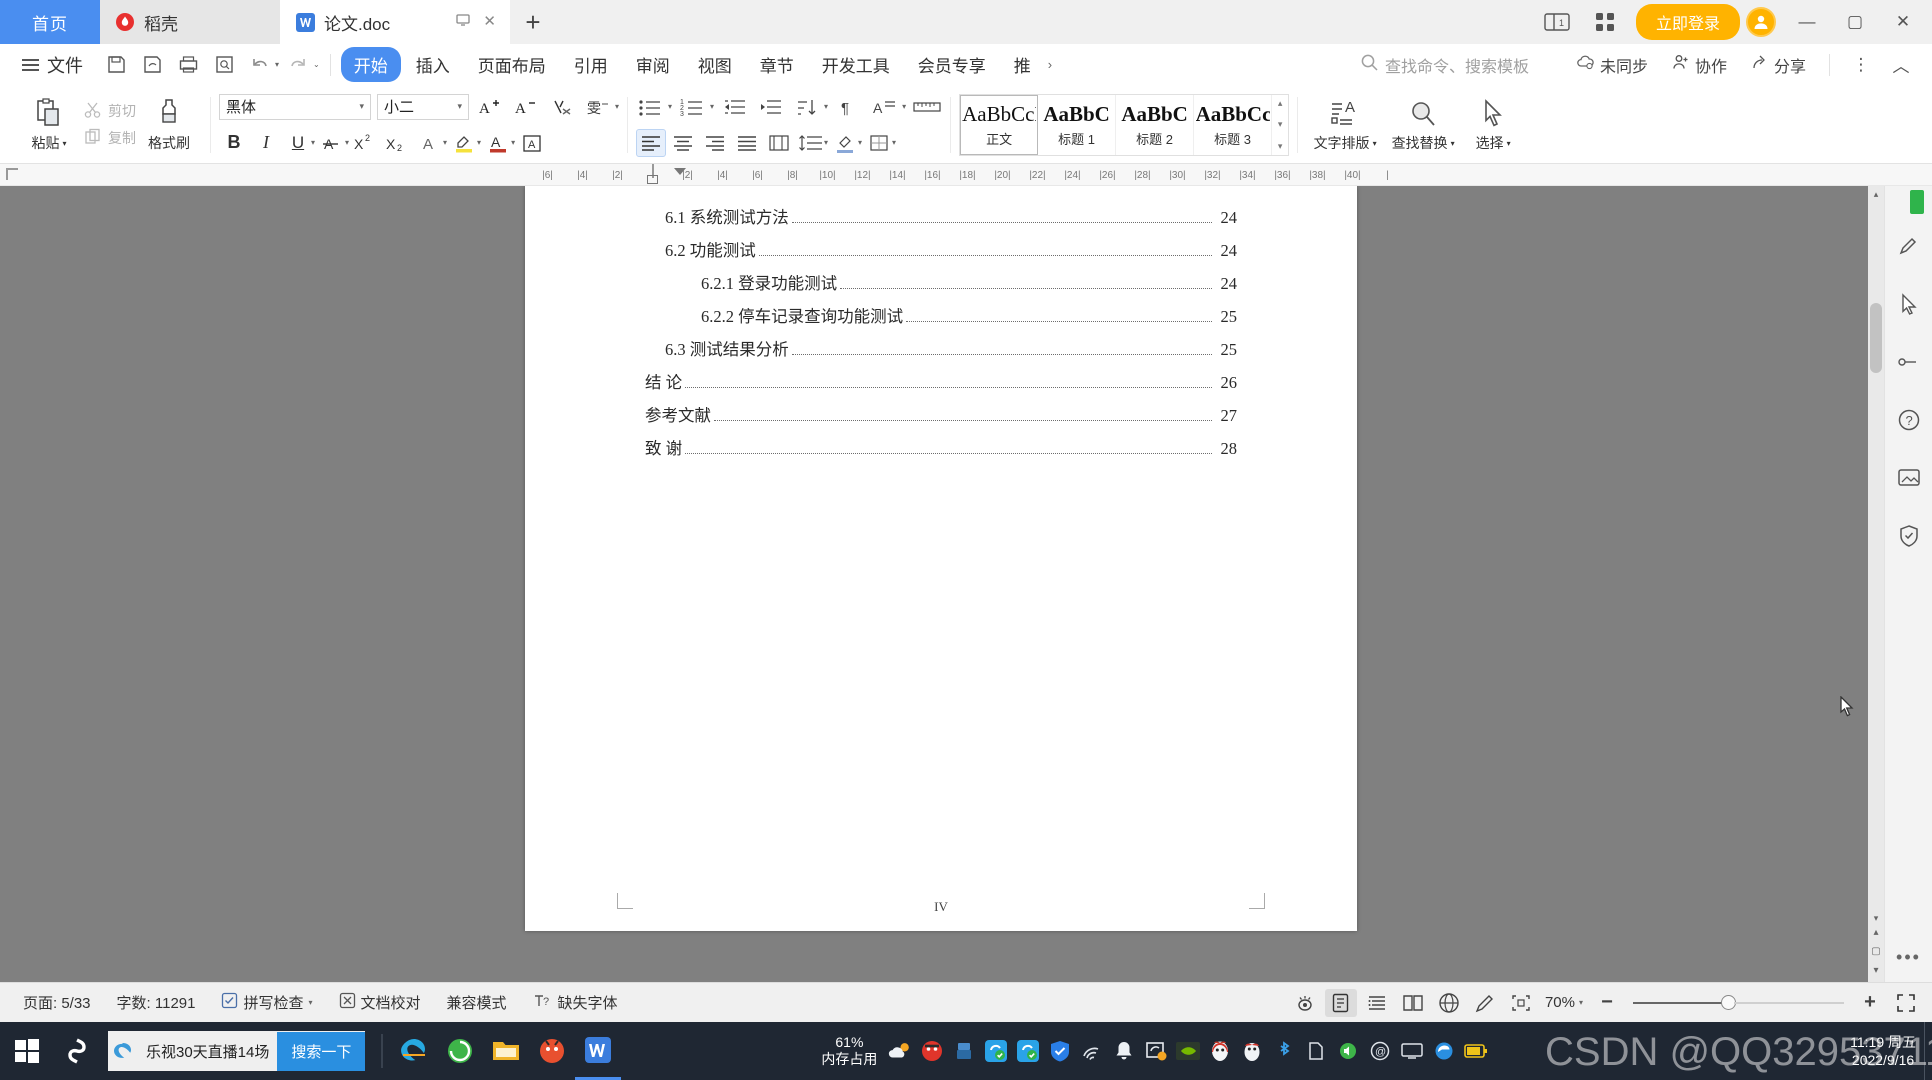  What do you see at coordinates (747, 143) in the screenshot?
I see `align-justify-icon` at bounding box center [747, 143].